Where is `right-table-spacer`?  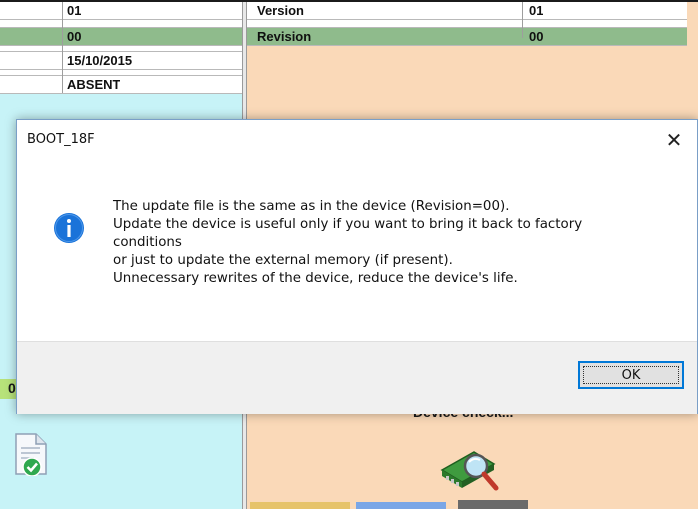 right-table-spacer is located at coordinates (467, 24).